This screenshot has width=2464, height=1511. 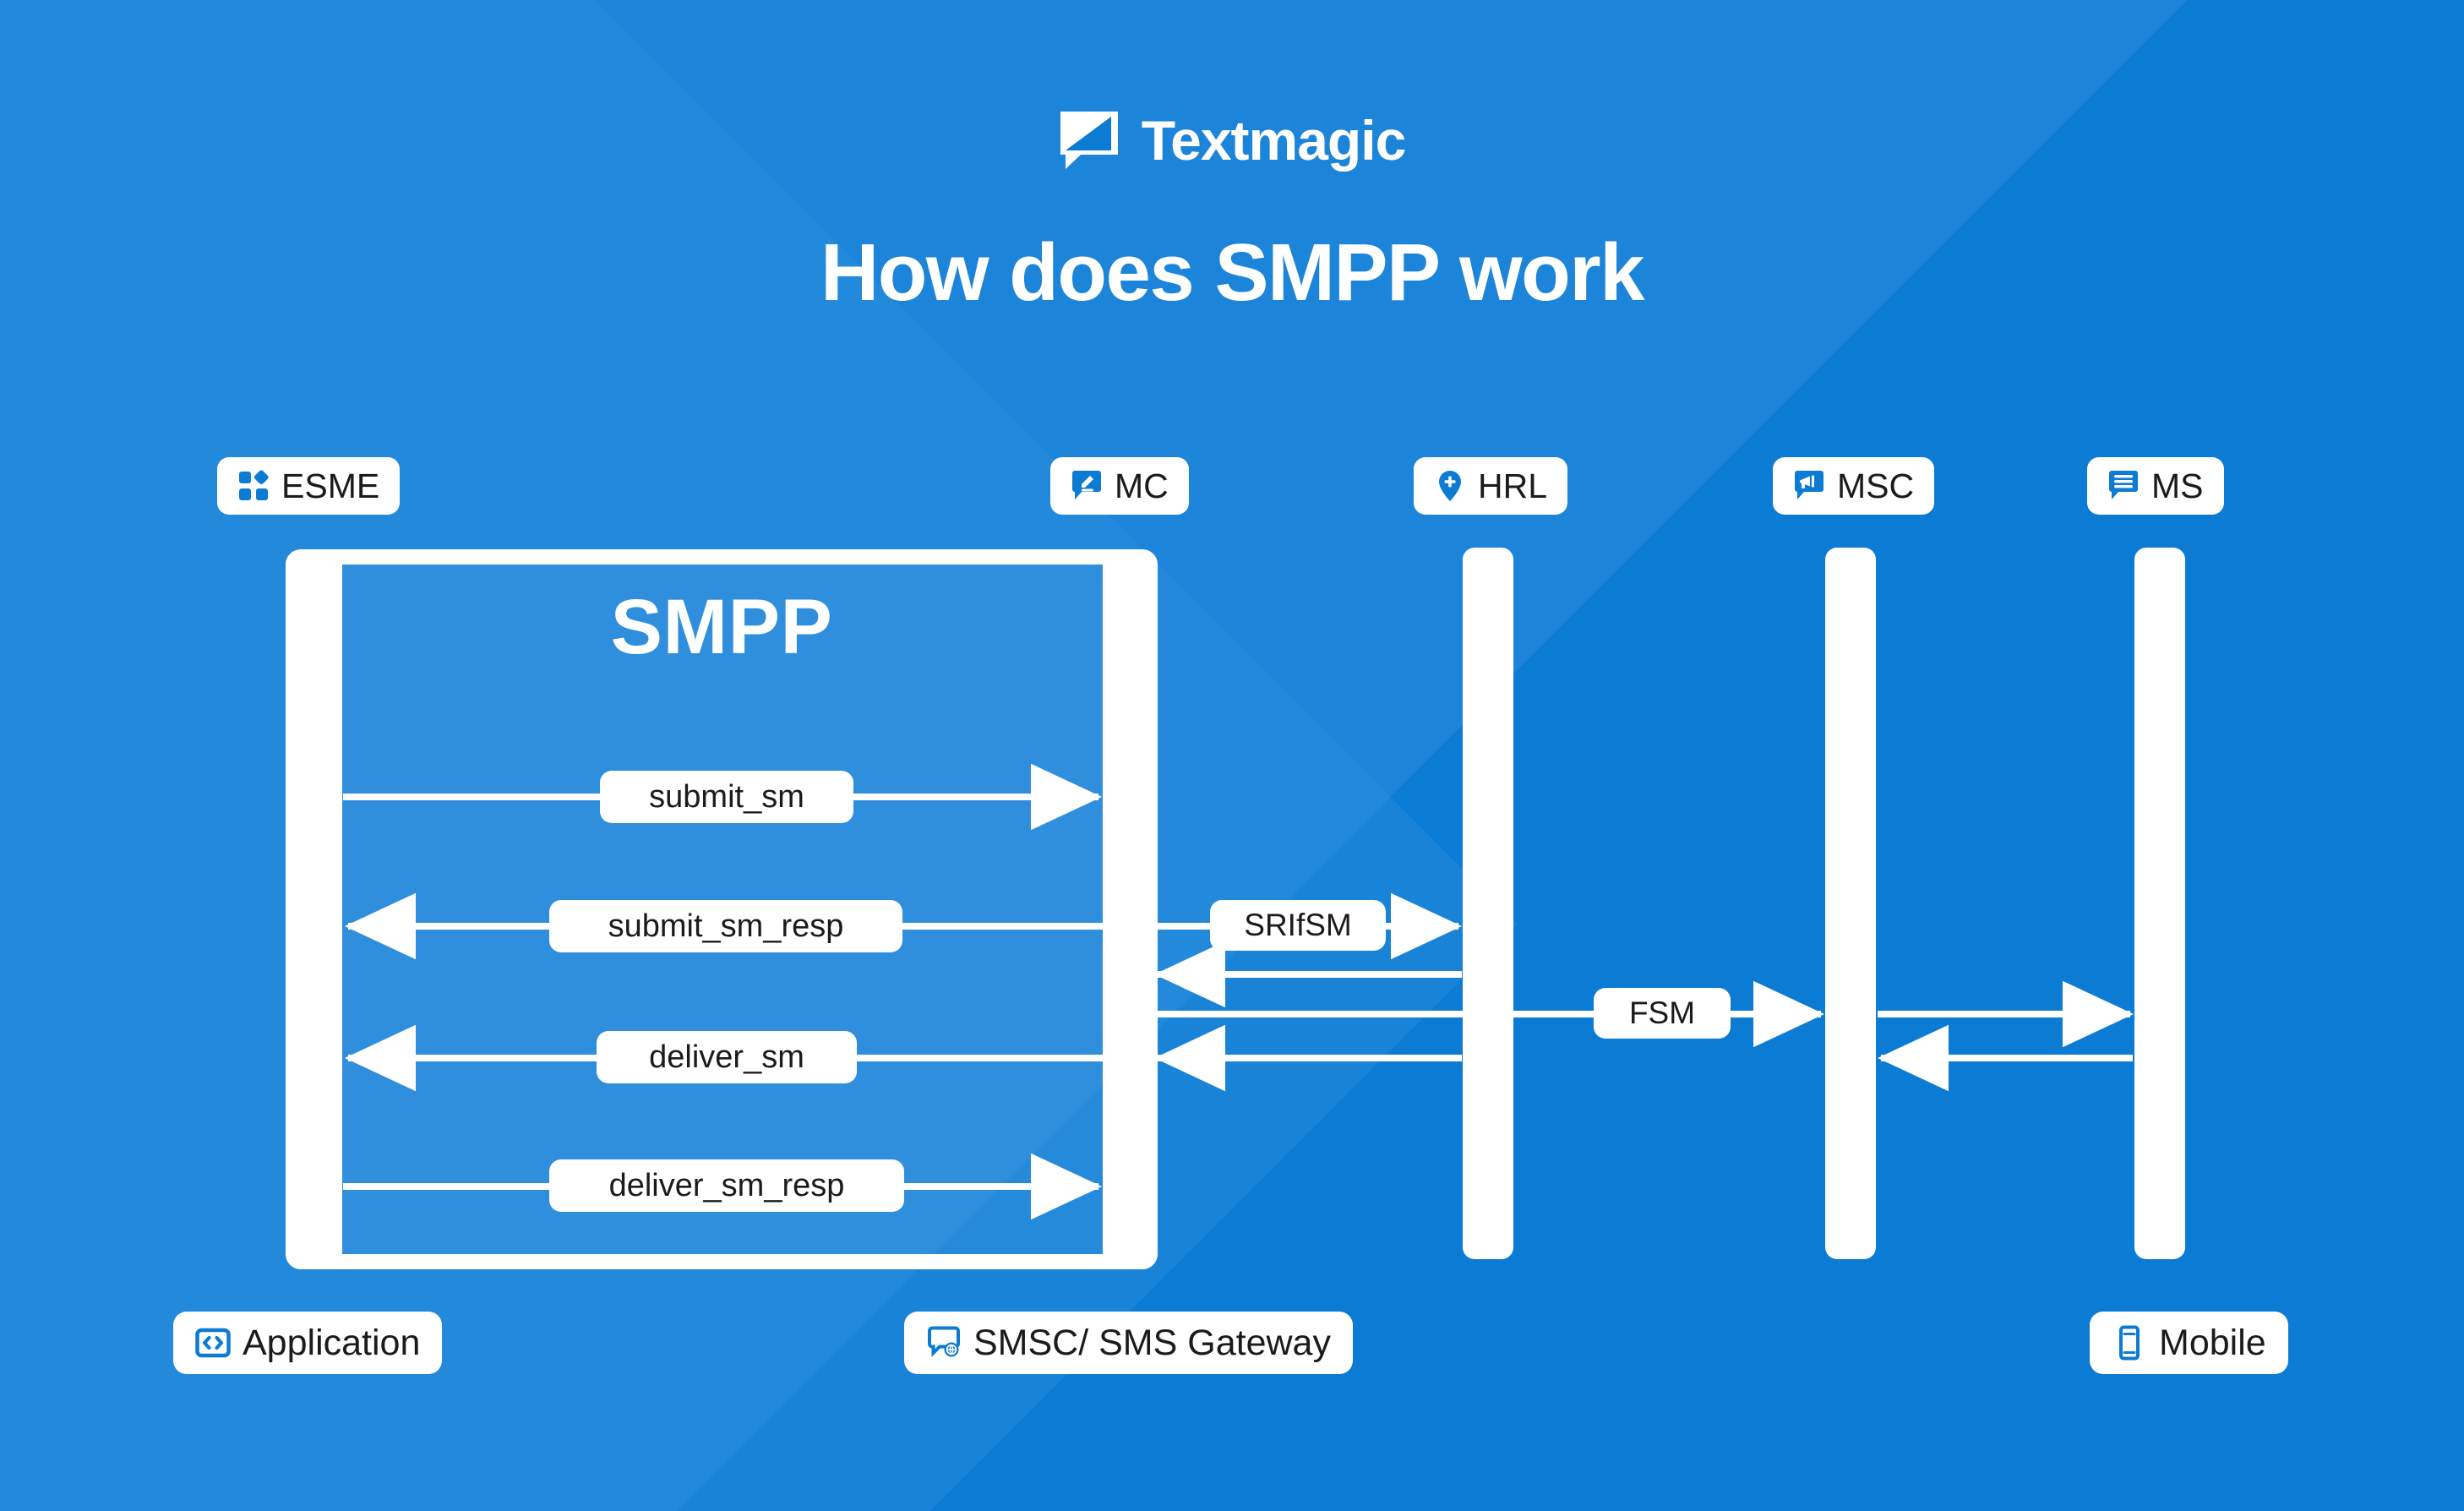 What do you see at coordinates (330, 485) in the screenshot?
I see `node-label-esme: ESME` at bounding box center [330, 485].